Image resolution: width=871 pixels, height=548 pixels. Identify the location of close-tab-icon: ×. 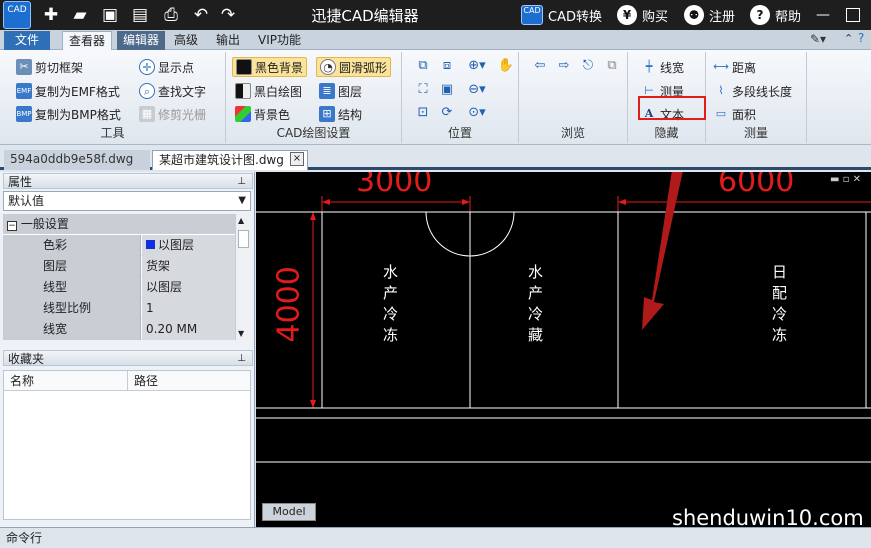
(297, 159).